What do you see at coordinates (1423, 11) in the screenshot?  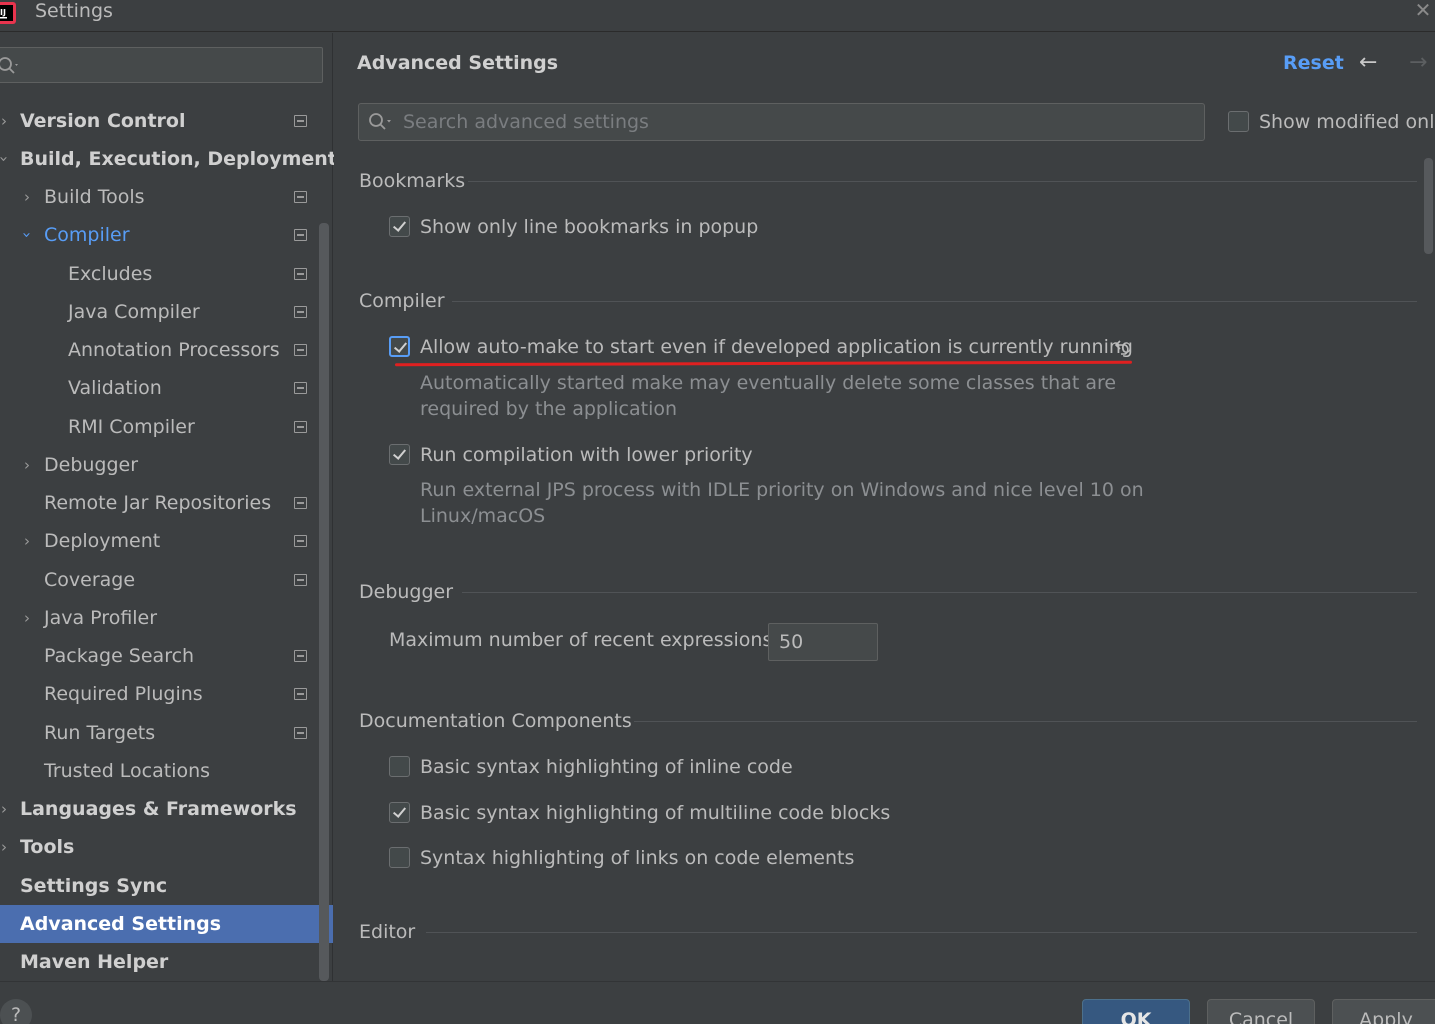 I see `close-icon: ✕` at bounding box center [1423, 11].